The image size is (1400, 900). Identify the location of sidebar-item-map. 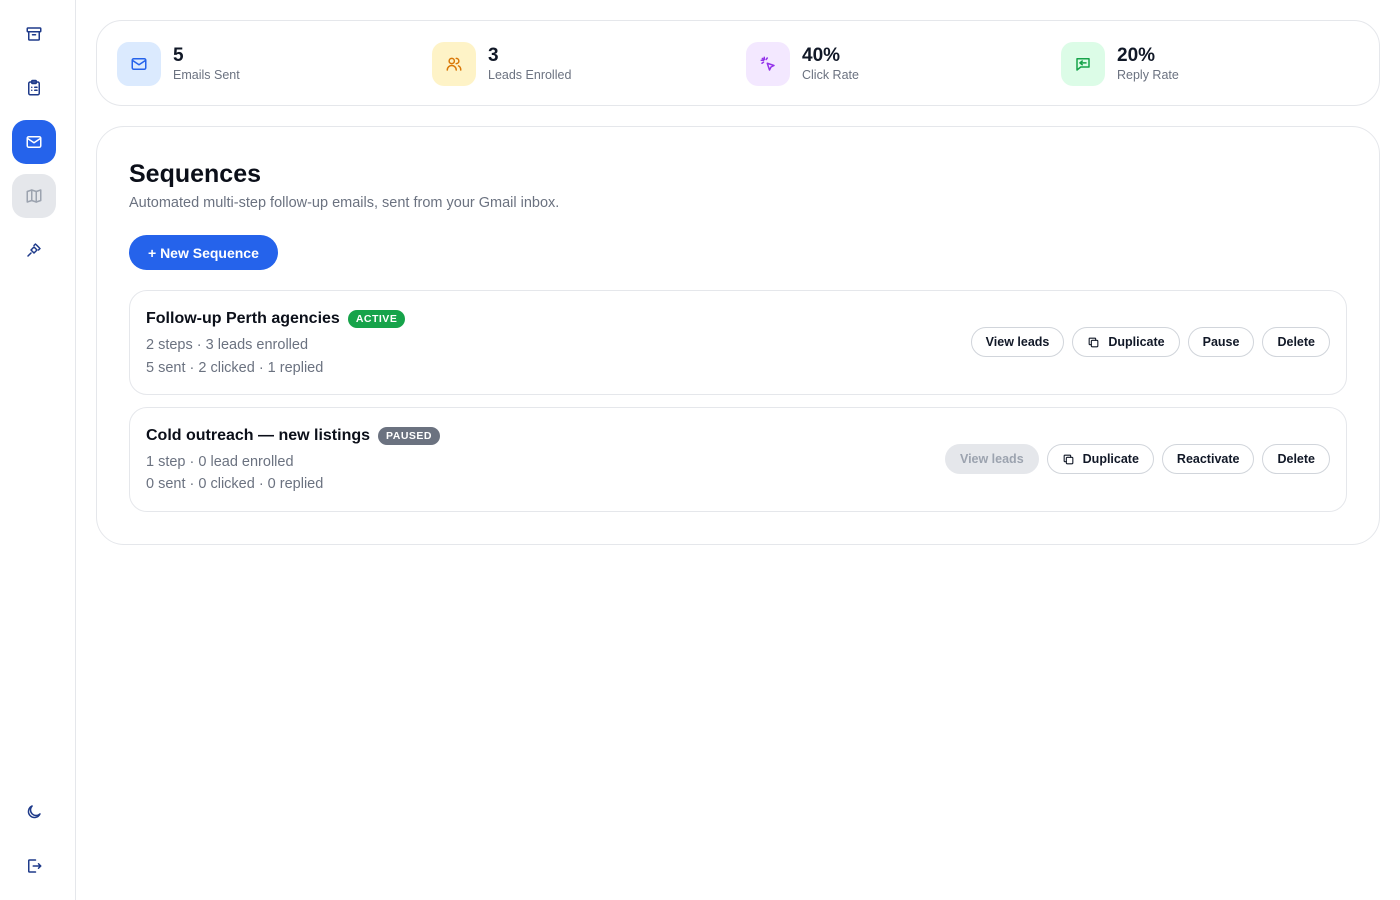
(34, 196).